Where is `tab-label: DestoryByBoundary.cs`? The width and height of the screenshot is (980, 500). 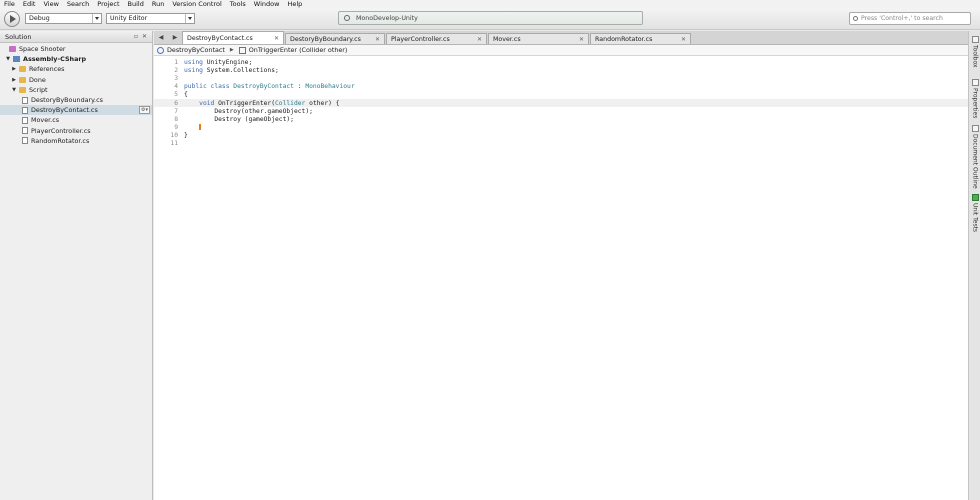 tab-label: DestoryByBoundary.cs is located at coordinates (325, 39).